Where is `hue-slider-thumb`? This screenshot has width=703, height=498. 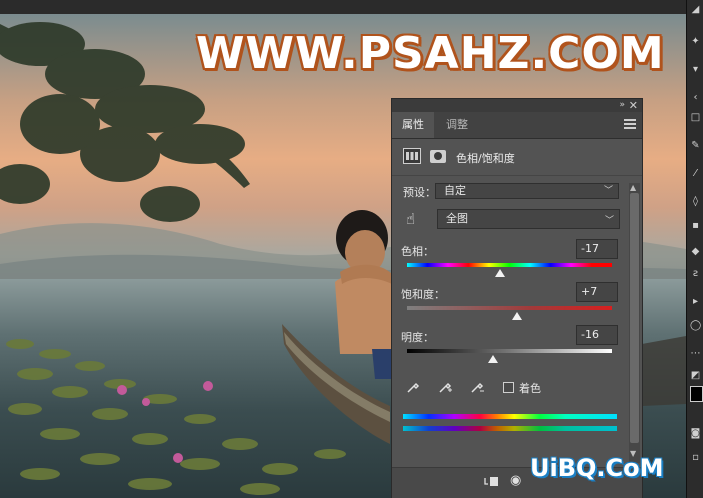 hue-slider-thumb is located at coordinates (499, 273).